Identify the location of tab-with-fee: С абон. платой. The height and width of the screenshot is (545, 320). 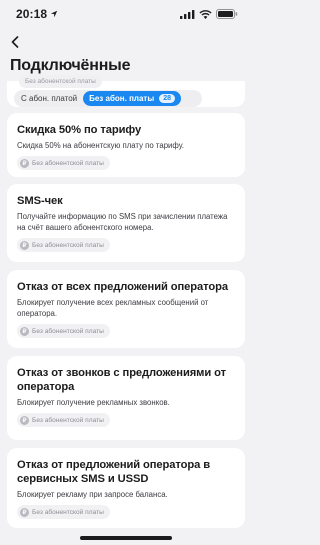
(49, 98).